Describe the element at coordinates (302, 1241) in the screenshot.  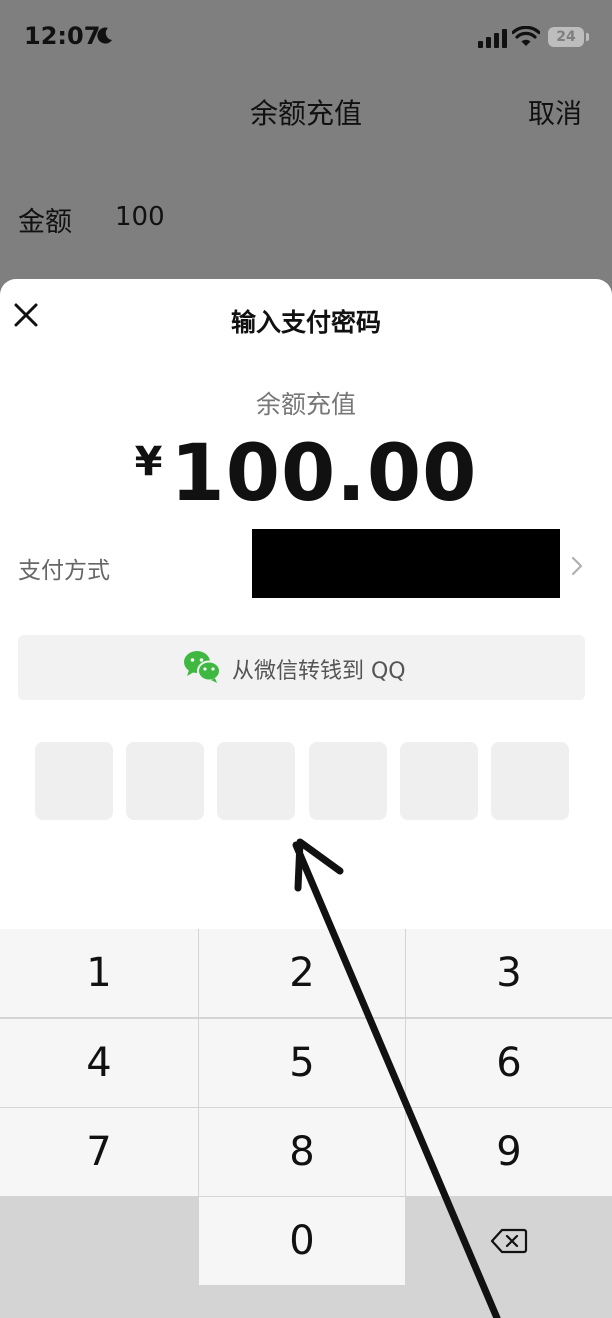
I see `key-0: 0` at that location.